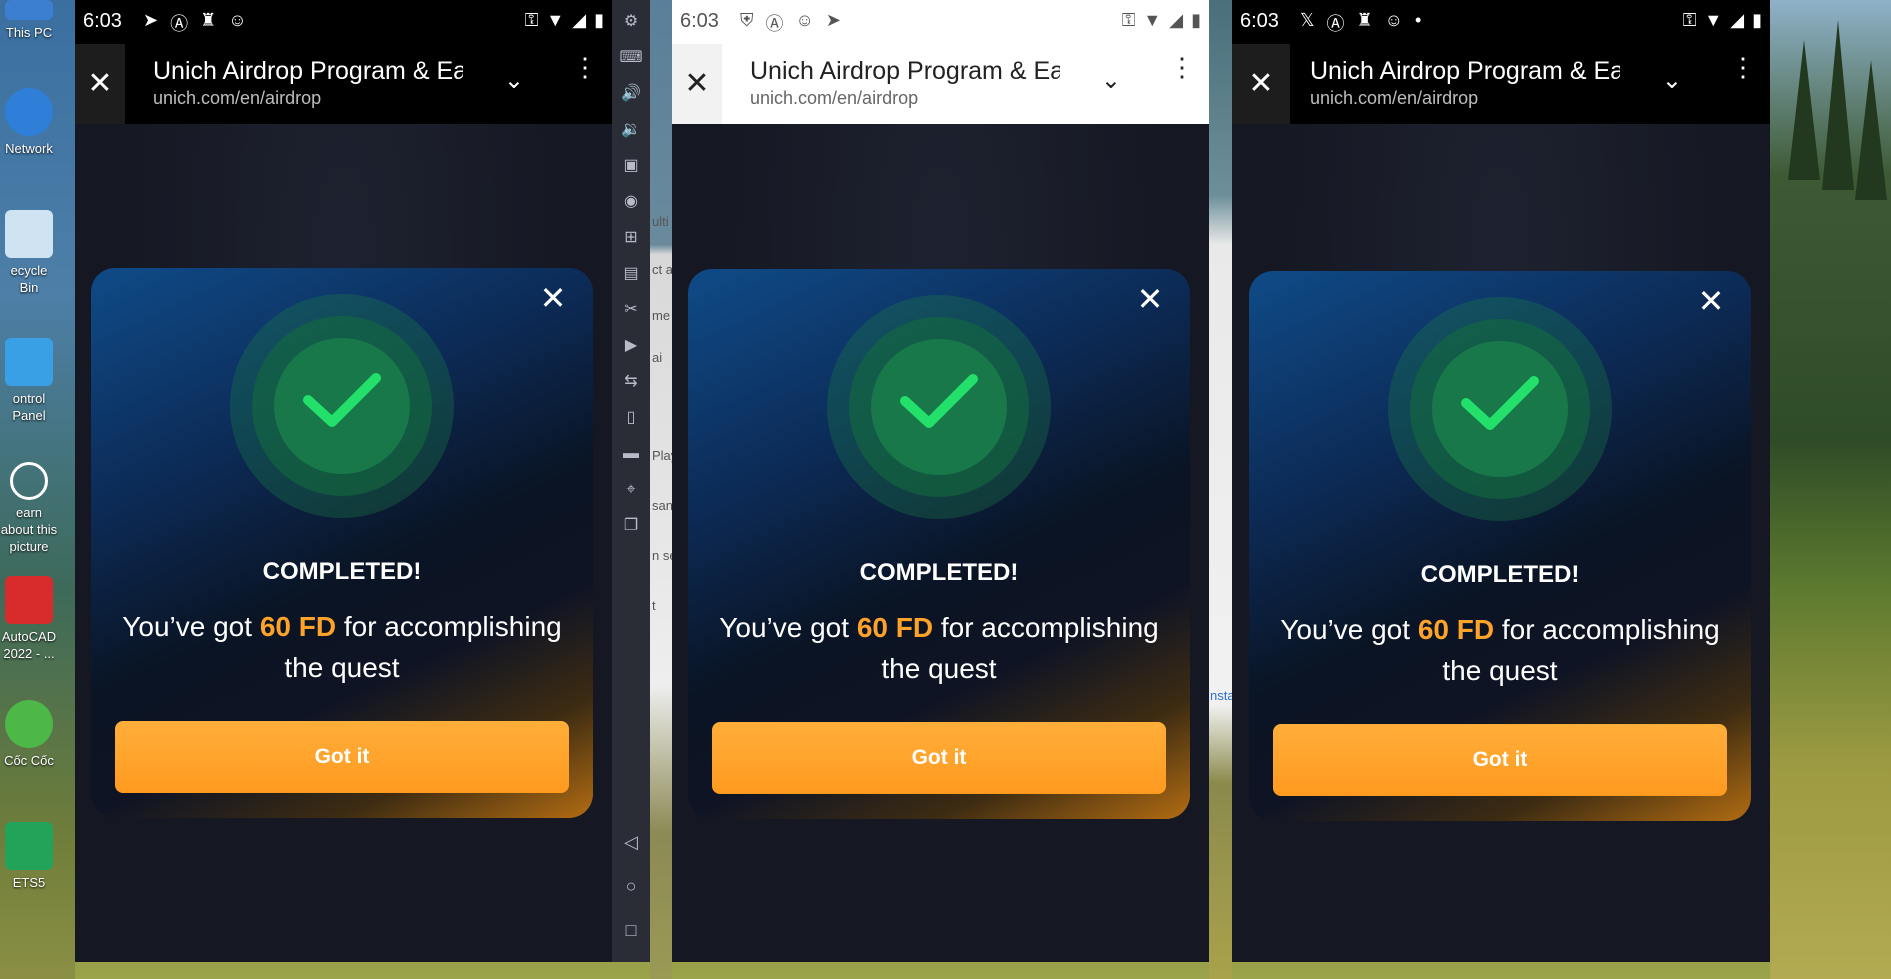  What do you see at coordinates (29, 734) in the screenshot?
I see `desktop-icon-coc-coc: Cốc Cốc` at bounding box center [29, 734].